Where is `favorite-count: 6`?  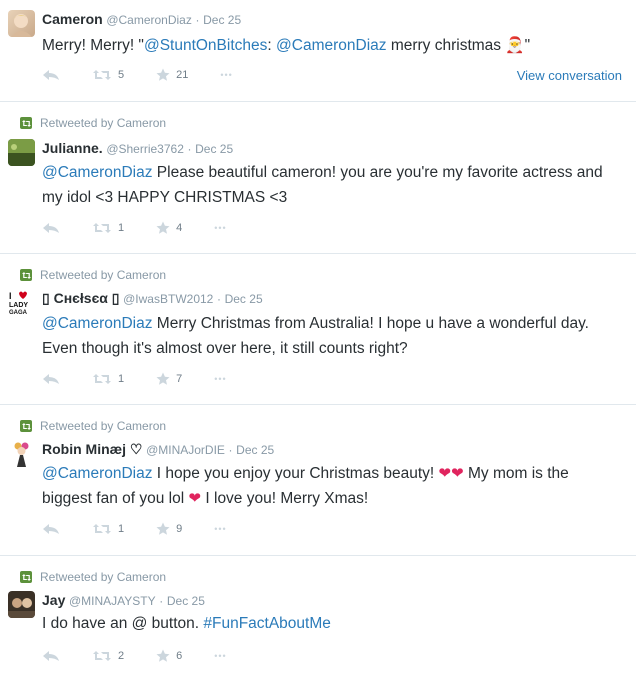 favorite-count: 6 is located at coordinates (179, 656).